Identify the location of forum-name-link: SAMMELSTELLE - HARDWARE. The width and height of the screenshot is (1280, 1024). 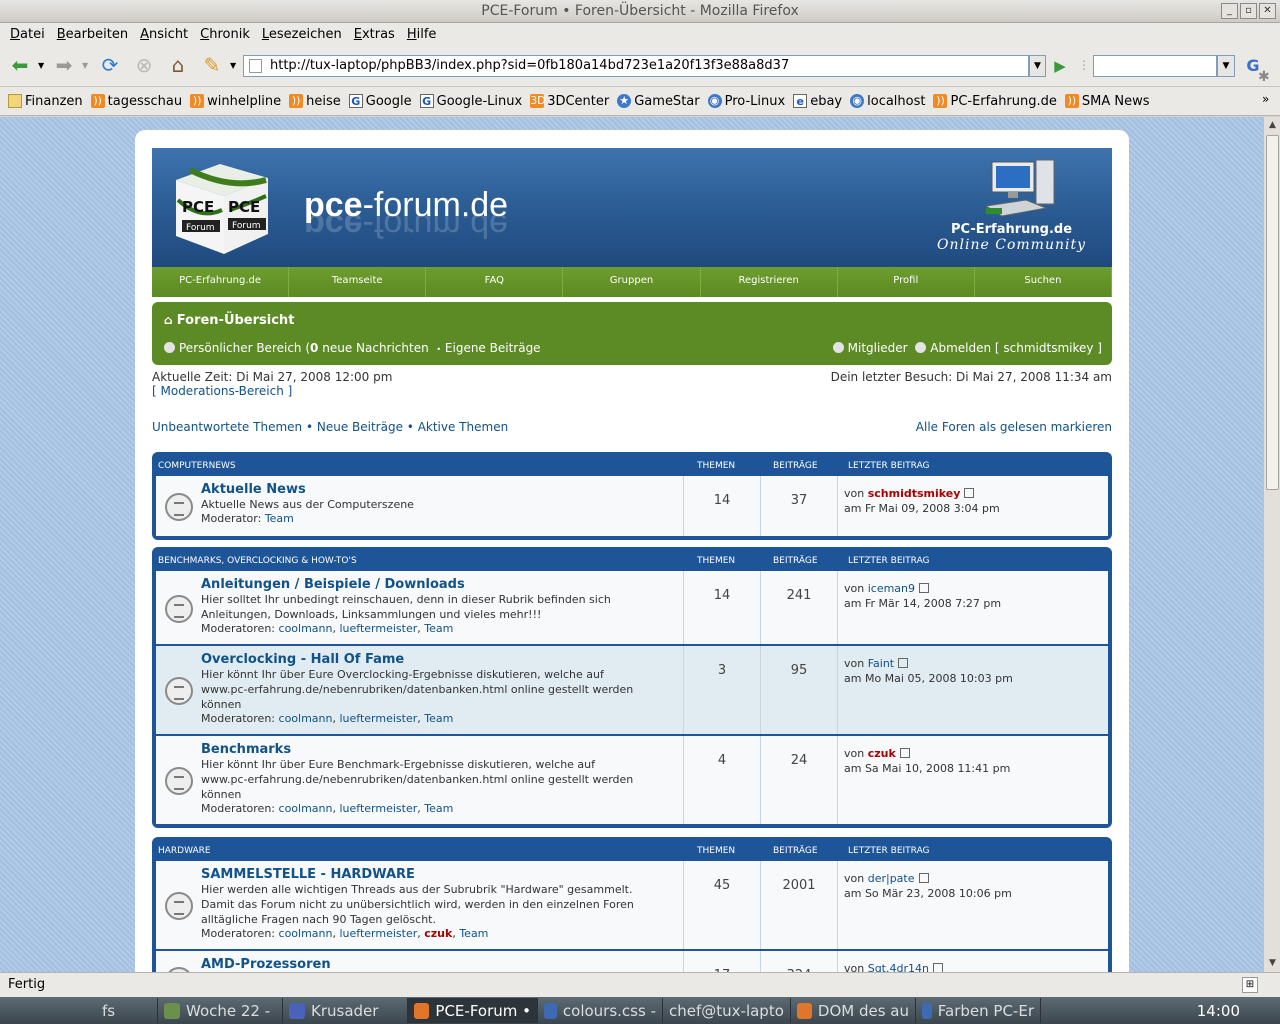
(441, 874).